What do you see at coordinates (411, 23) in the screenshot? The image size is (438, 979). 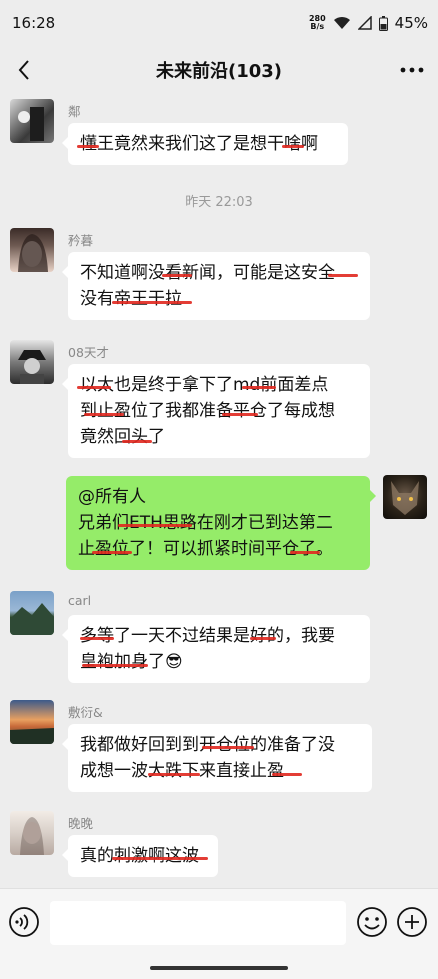 I see `battery-percent: 45%` at bounding box center [411, 23].